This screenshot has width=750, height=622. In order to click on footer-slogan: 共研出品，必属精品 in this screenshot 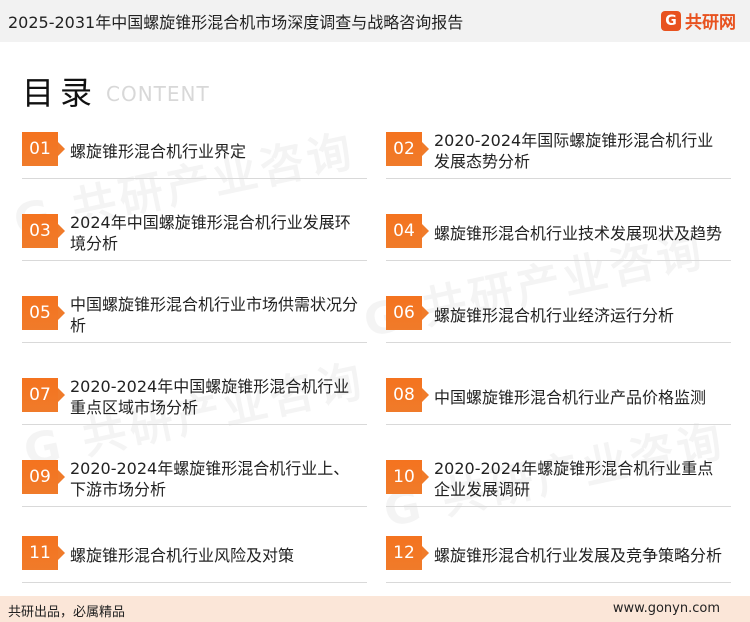, I will do `click(67, 612)`.